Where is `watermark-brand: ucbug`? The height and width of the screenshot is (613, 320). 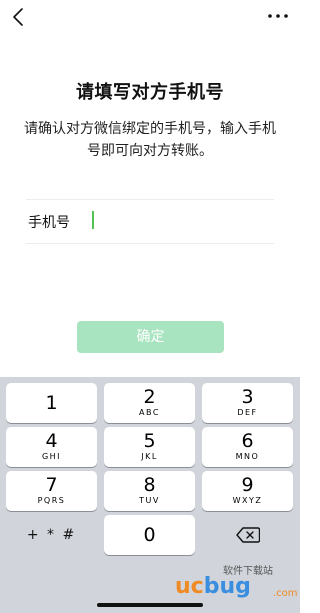
watermark-brand: ucbug is located at coordinates (213, 586).